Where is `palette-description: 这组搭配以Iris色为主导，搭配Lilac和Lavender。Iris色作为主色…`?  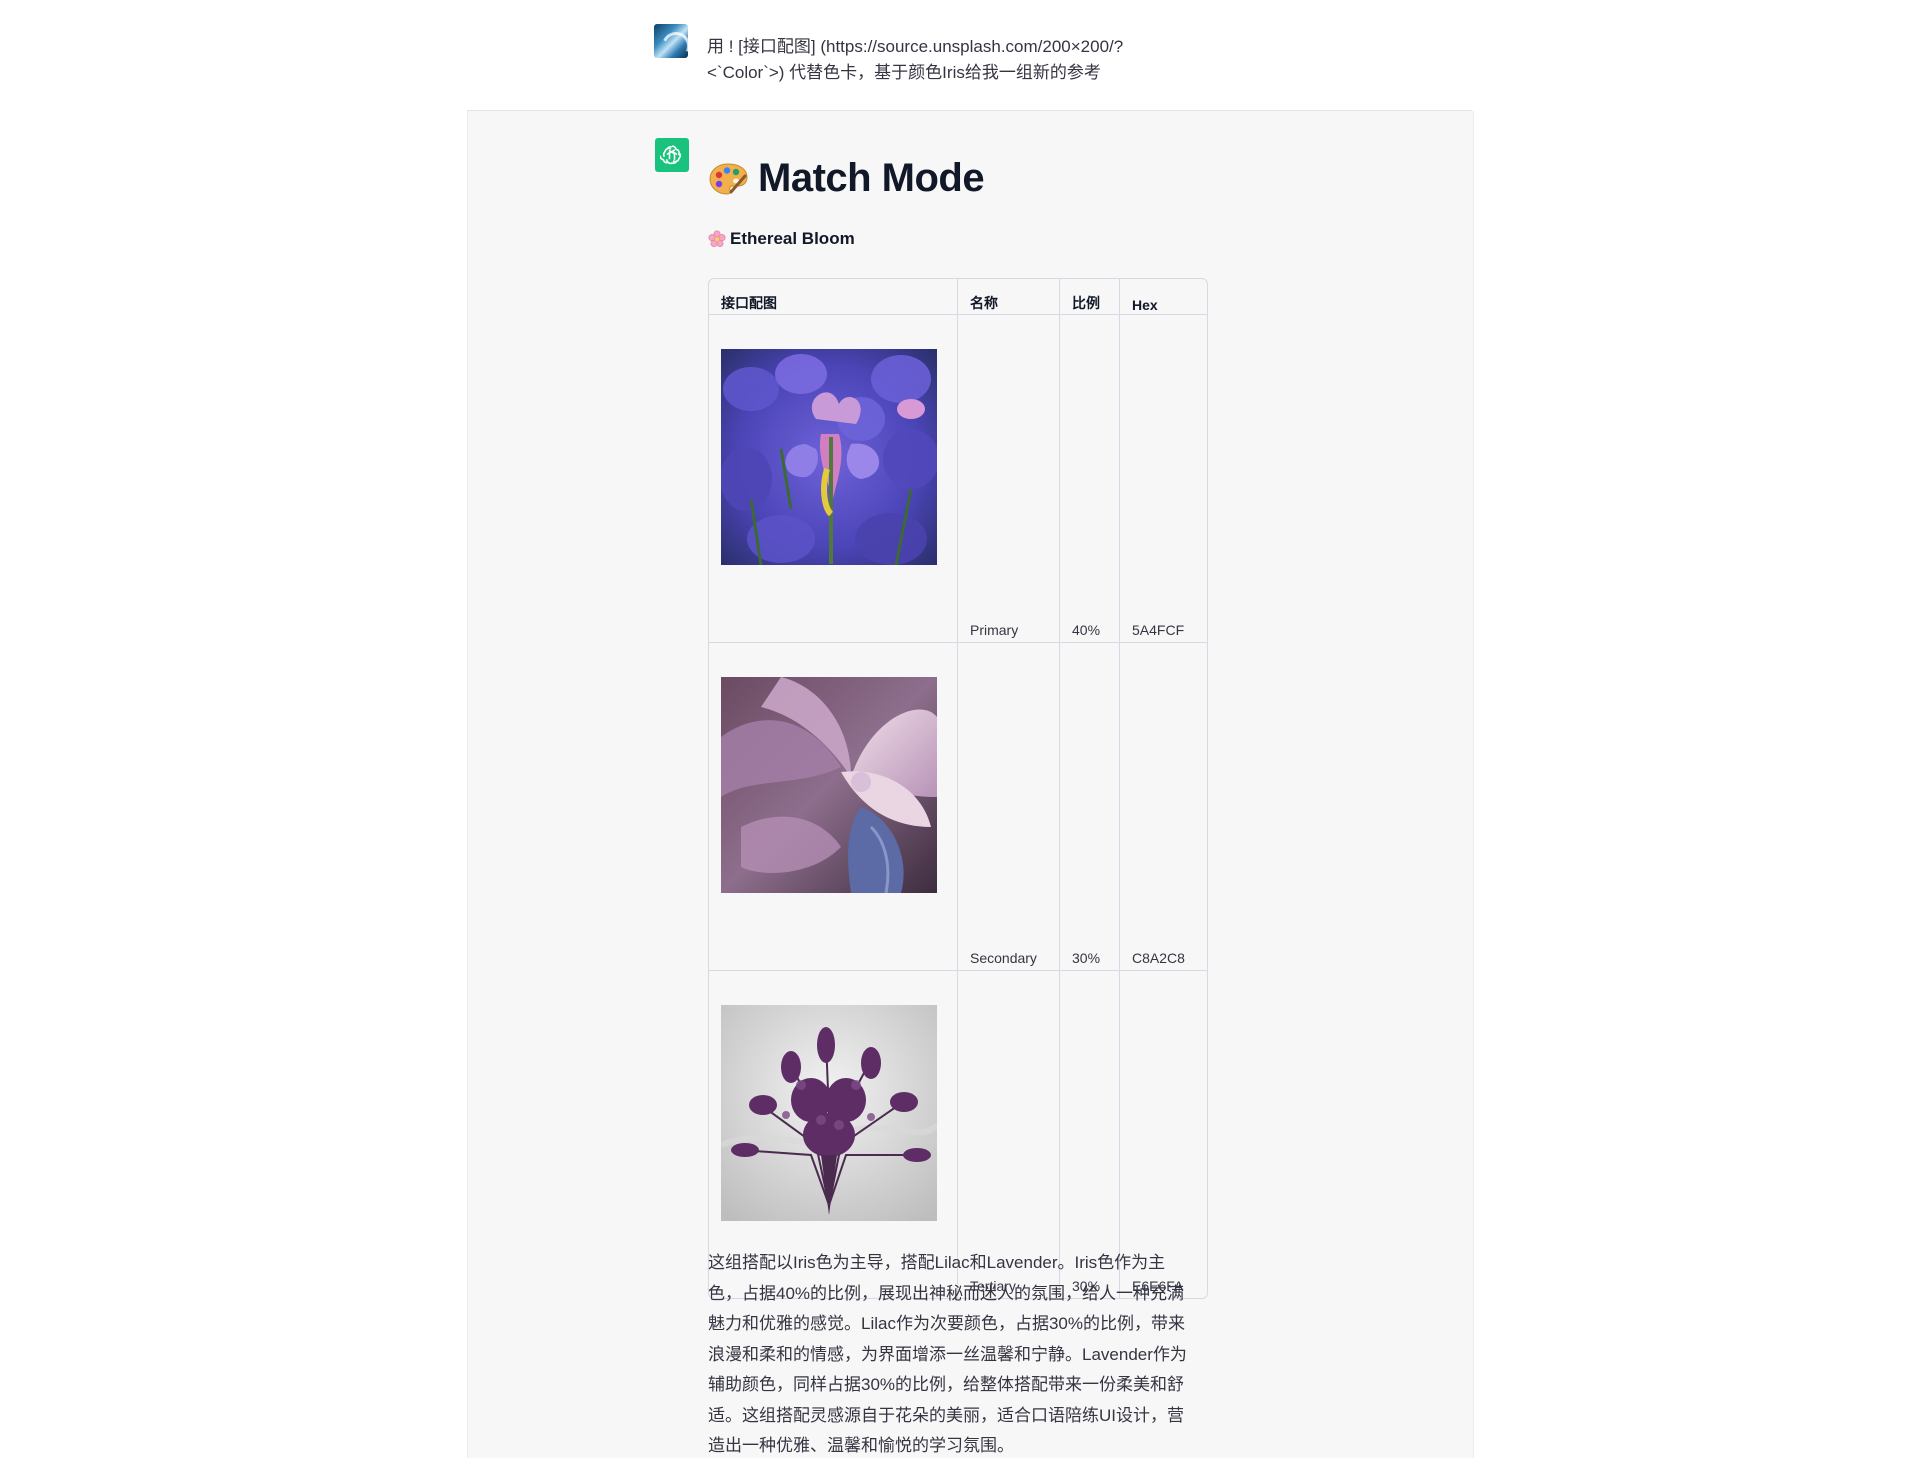 palette-description: 这组搭配以Iris色为主导，搭配Lilac和Lavender。Iris色作为主色… is located at coordinates (947, 1354).